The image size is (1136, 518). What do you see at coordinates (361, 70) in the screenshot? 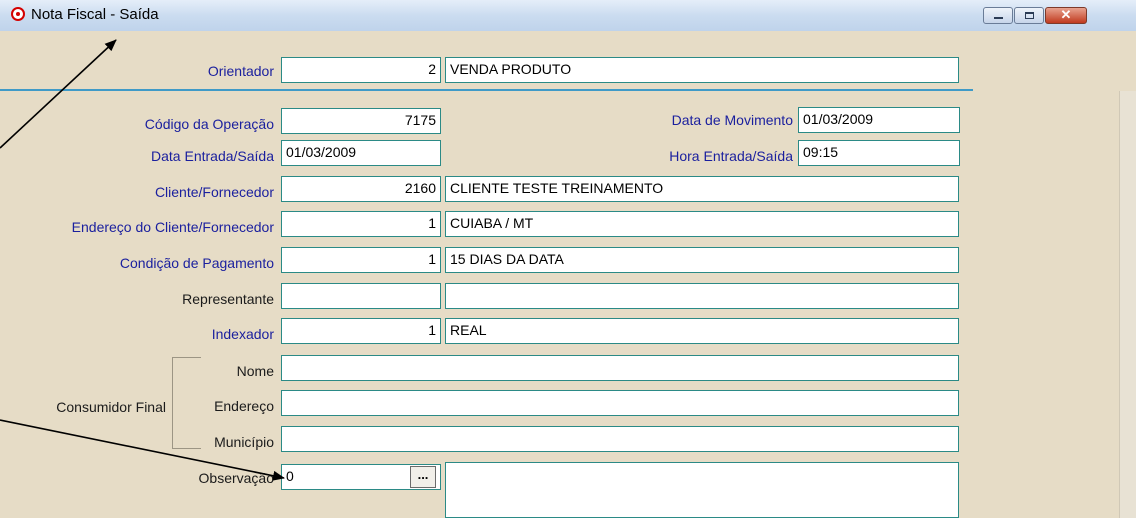
I see `orientador-code-field: 2` at bounding box center [361, 70].